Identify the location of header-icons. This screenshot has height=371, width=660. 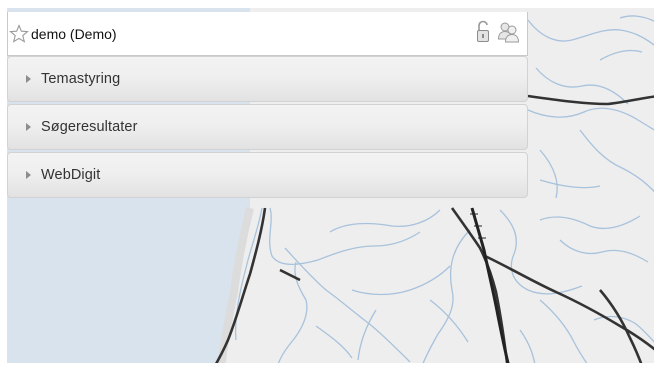
(498, 34).